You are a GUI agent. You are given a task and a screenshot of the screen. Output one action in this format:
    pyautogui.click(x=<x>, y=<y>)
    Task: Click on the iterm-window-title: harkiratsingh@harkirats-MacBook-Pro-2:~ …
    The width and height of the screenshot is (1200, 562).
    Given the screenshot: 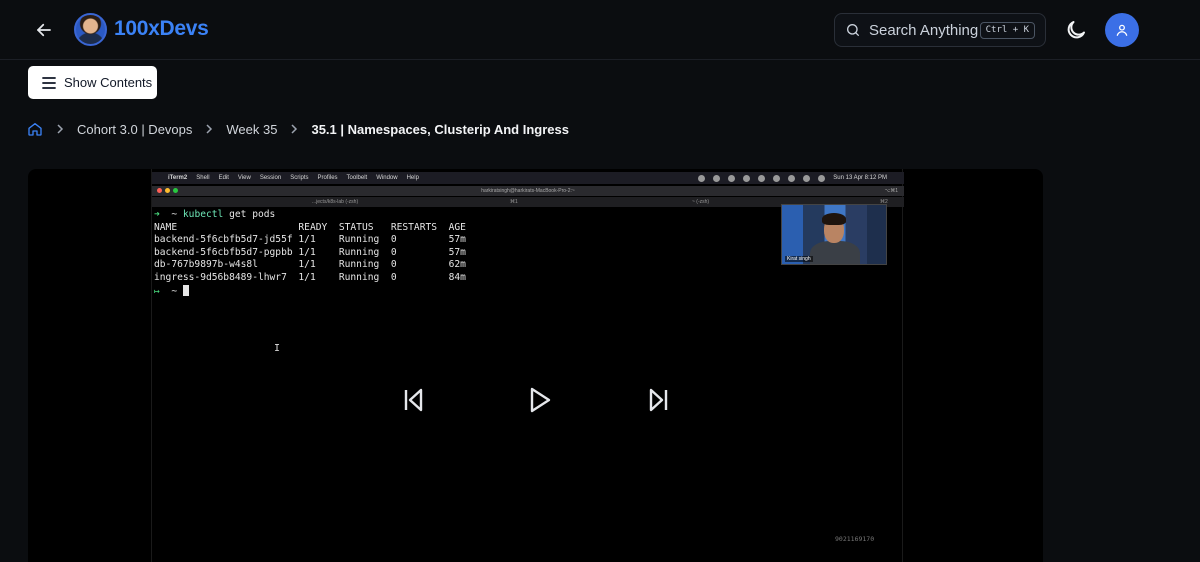 What is the action you would take?
    pyautogui.click(x=528, y=191)
    